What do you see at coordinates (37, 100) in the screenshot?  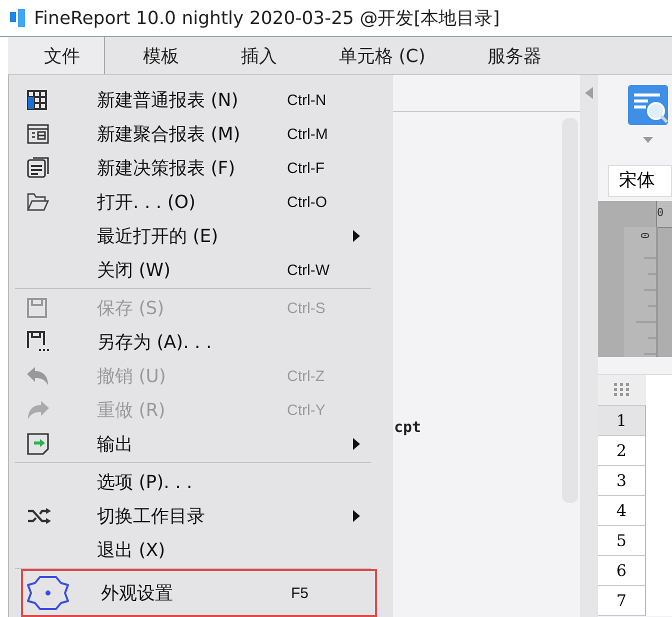 I see `grid-icon` at bounding box center [37, 100].